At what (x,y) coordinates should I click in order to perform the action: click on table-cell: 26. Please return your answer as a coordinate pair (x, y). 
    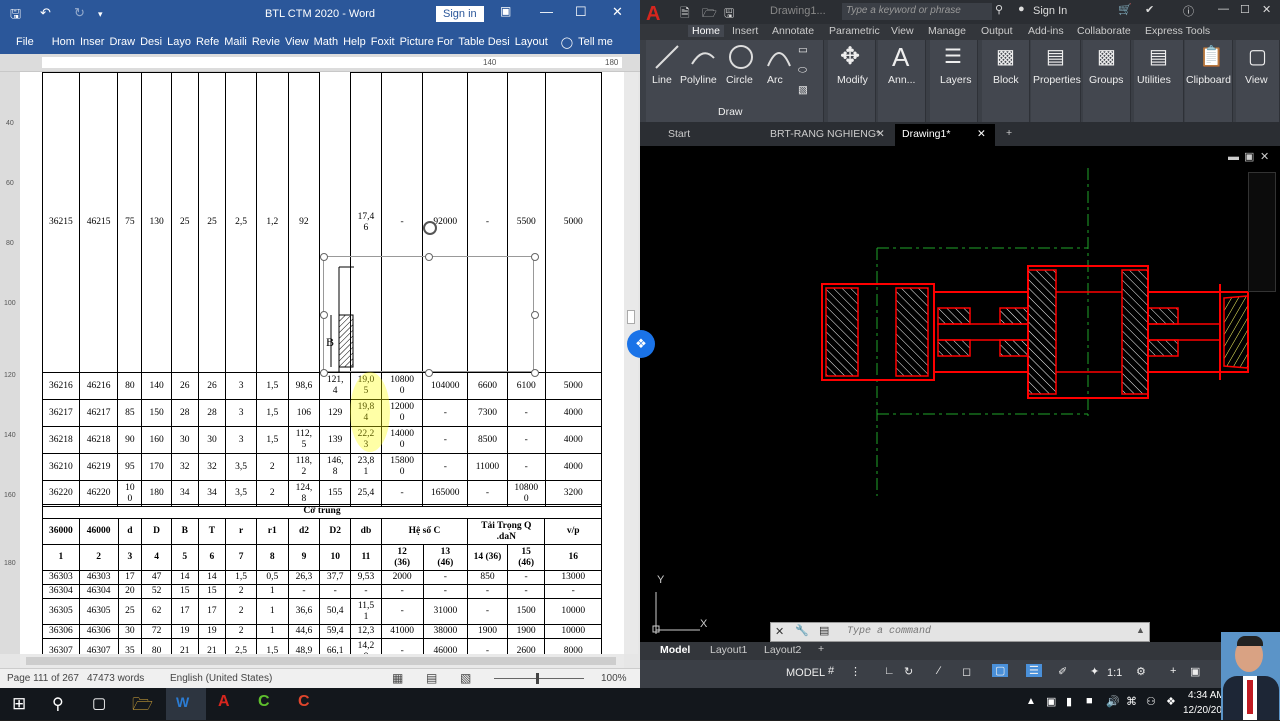
    Looking at the image, I should click on (212, 386).